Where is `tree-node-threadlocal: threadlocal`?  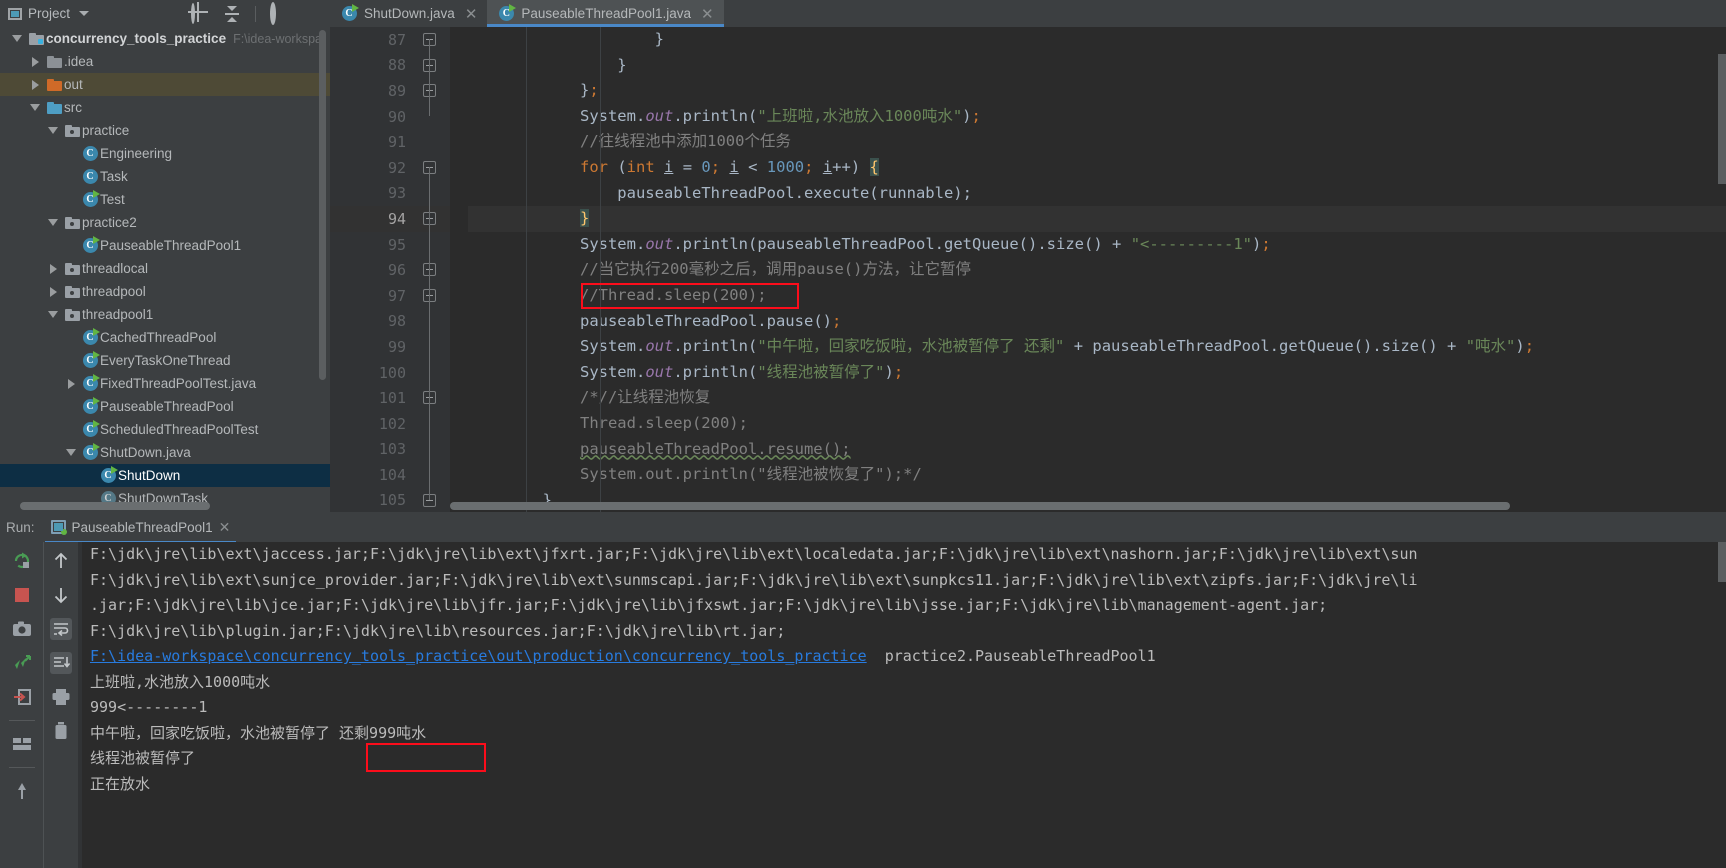
tree-node-threadlocal: threadlocal is located at coordinates (165, 268).